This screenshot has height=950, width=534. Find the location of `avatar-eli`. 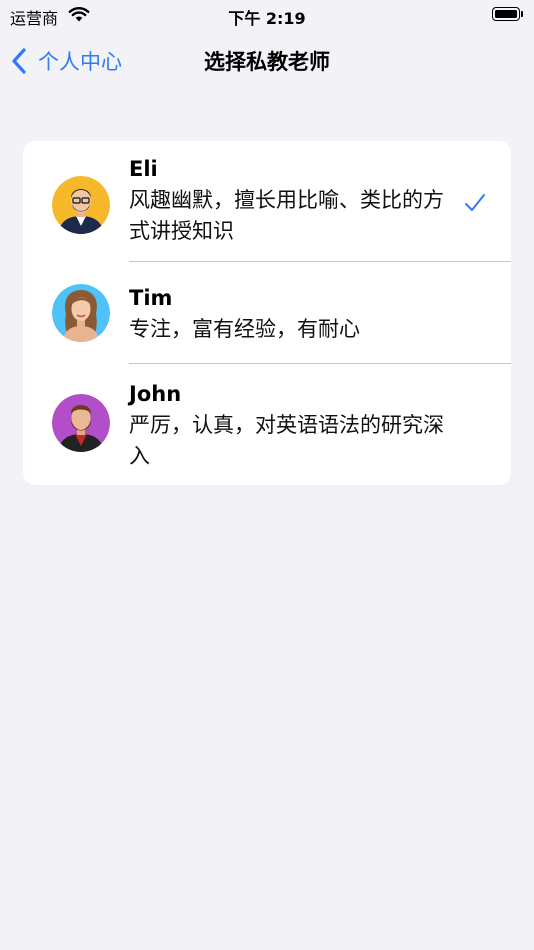

avatar-eli is located at coordinates (81, 205).